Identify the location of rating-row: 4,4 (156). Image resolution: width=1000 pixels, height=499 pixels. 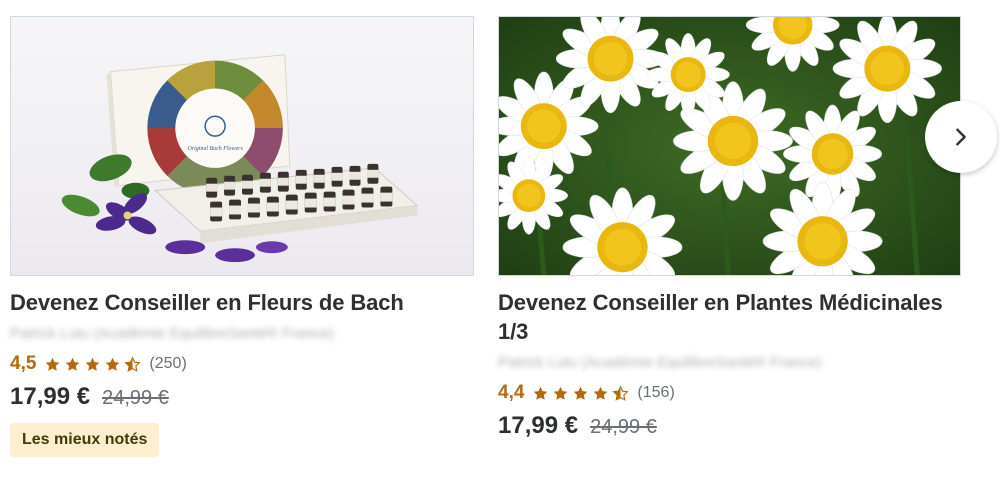
(729, 393).